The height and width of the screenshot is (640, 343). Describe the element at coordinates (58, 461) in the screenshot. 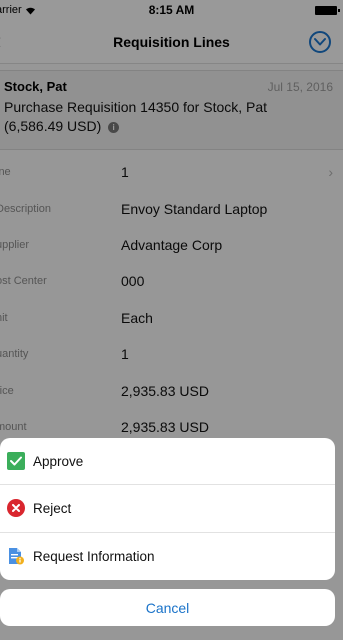

I see `approve-label: Approve` at that location.